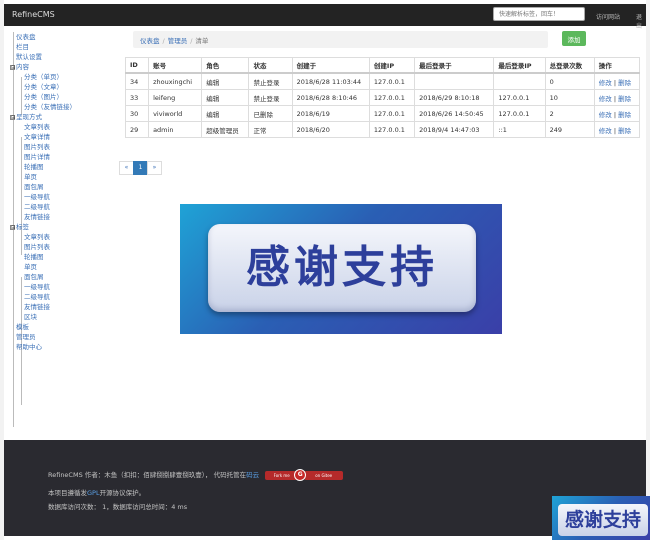 The width and height of the screenshot is (650, 540). Describe the element at coordinates (22, 67) in the screenshot. I see `sidebar-item-label: 内容` at that location.